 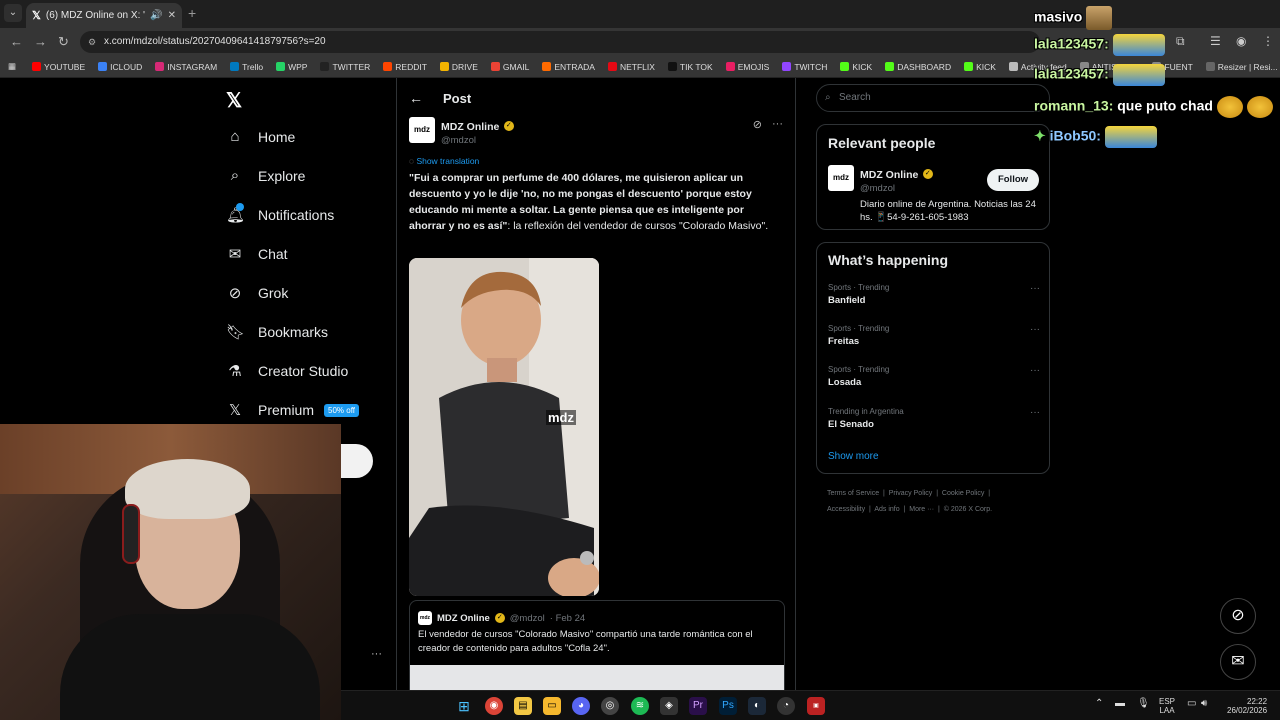 What do you see at coordinates (747, 67) in the screenshot?
I see `bookmark-item: EMOJIS` at bounding box center [747, 67].